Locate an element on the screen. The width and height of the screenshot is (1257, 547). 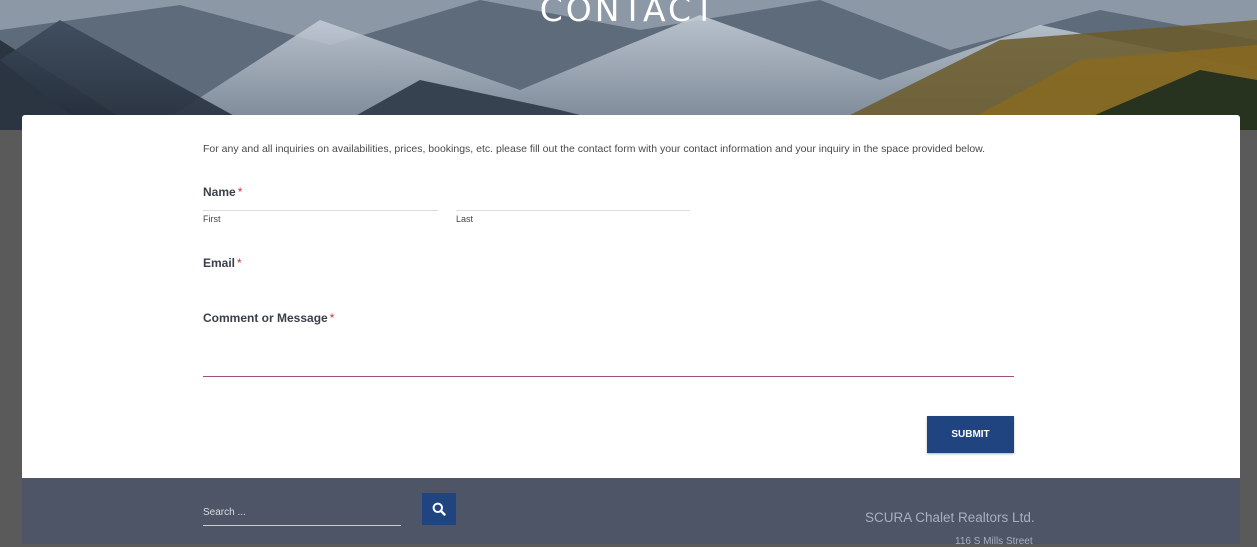
message-label: Comment or Message * is located at coordinates (269, 318).